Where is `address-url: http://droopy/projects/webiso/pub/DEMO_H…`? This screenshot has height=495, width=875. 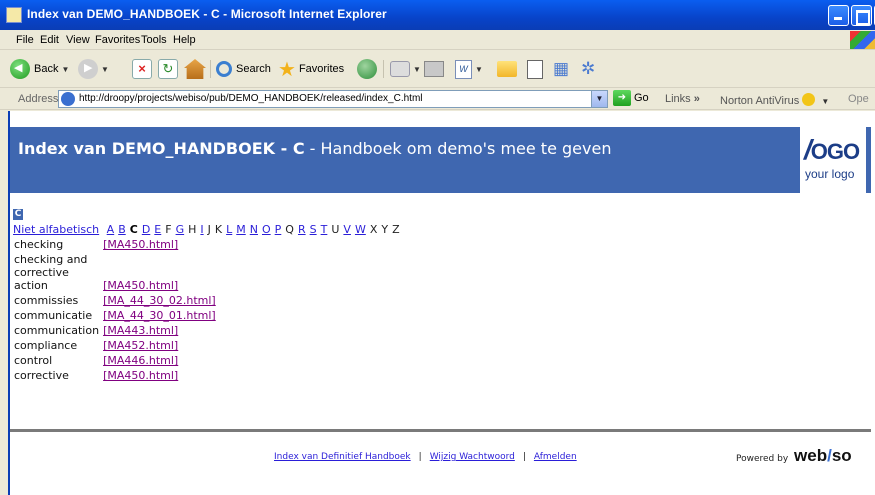 address-url: http://droopy/projects/webiso/pub/DEMO_H… is located at coordinates (251, 98).